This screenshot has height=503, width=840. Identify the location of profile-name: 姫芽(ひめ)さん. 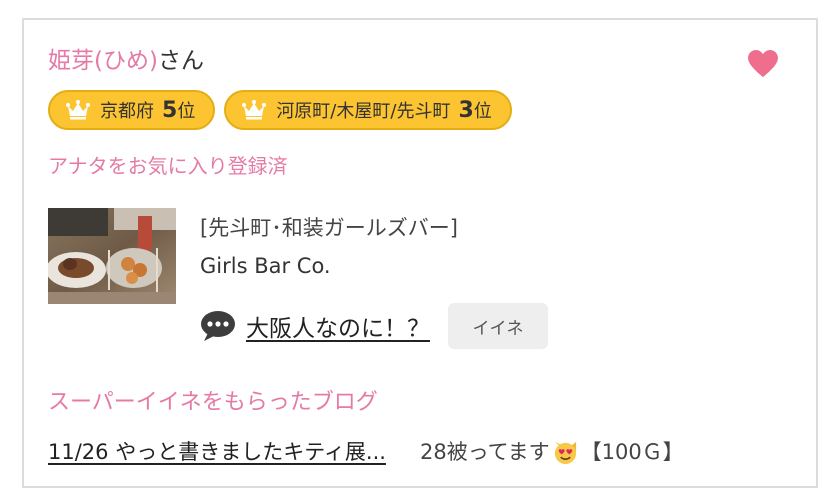
(126, 61).